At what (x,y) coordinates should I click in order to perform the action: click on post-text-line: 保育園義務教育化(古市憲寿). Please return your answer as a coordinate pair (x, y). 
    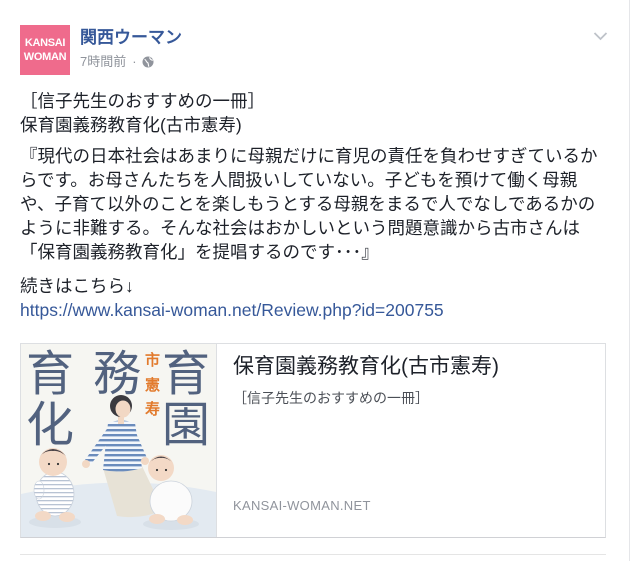
    Looking at the image, I should click on (131, 125).